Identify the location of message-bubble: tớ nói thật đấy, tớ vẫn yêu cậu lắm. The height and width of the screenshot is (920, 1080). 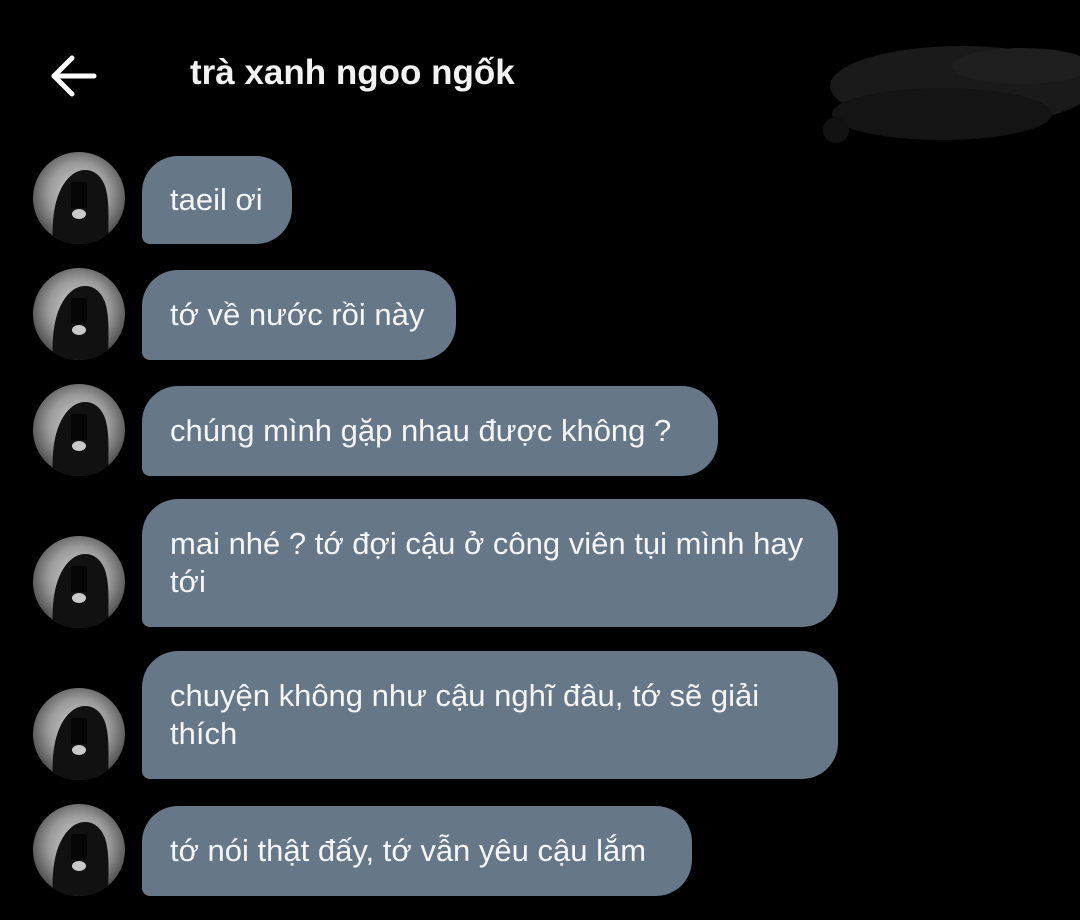
(417, 851).